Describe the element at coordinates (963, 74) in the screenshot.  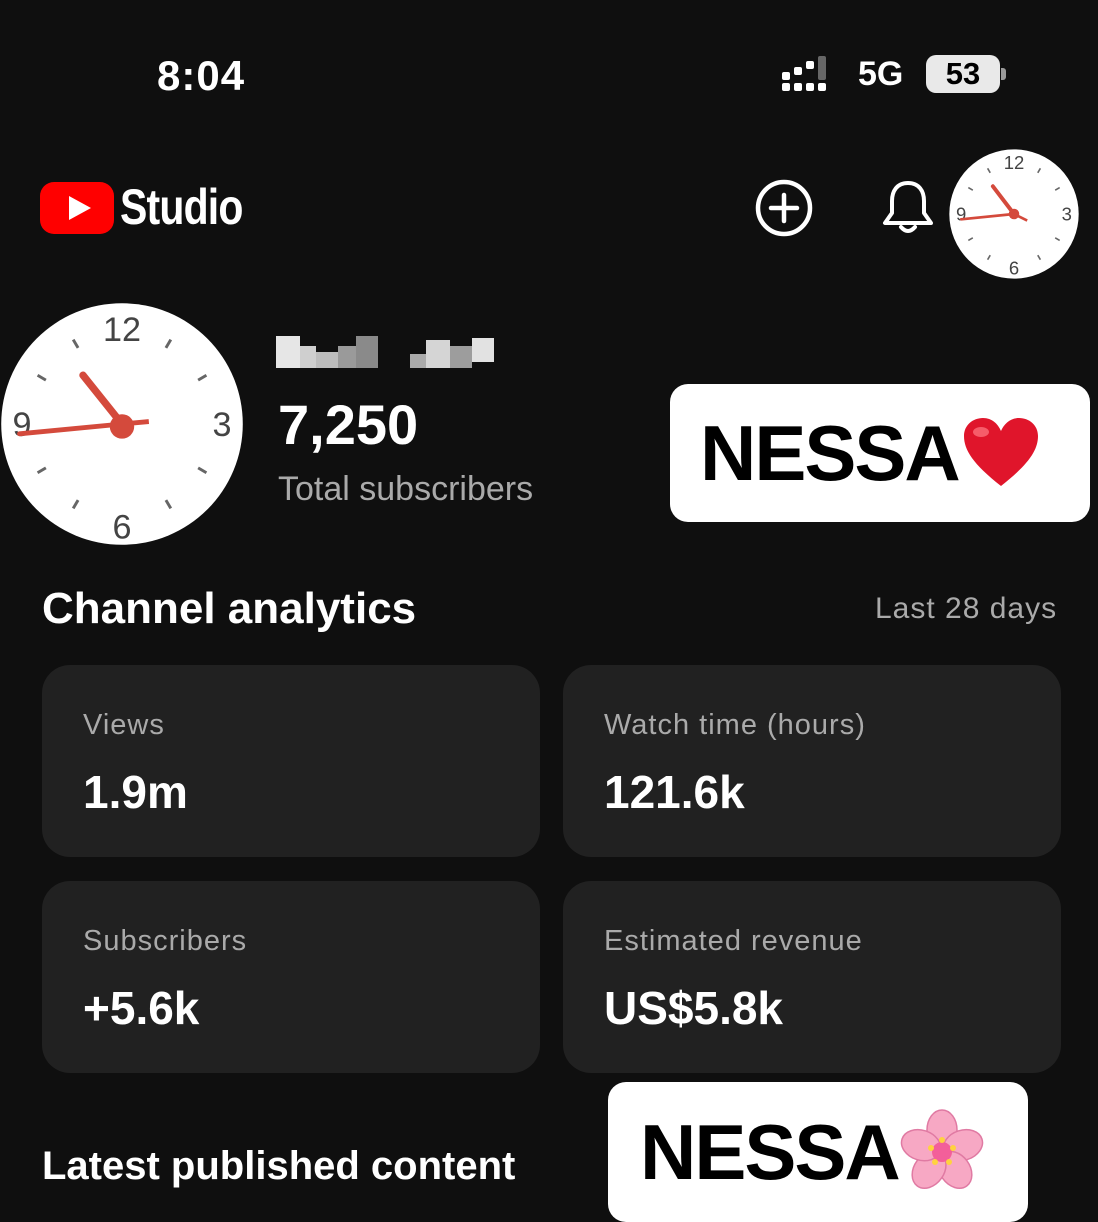
I see `battery-indicator: 53` at that location.